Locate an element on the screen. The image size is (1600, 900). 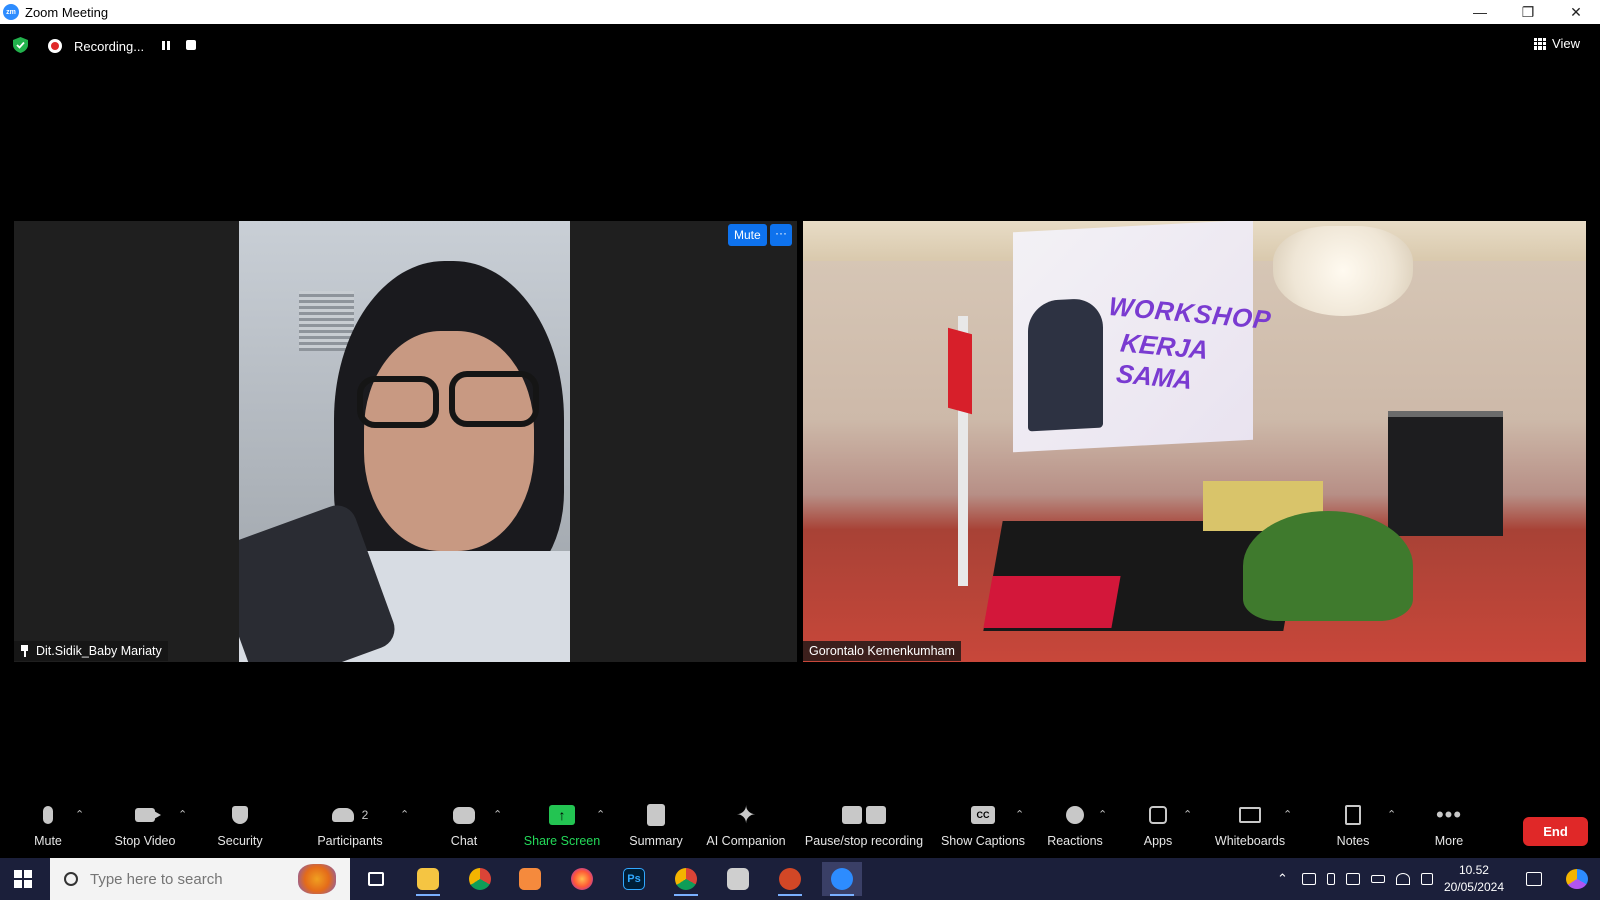
participant-video-feed is located at coordinates (404, 441).